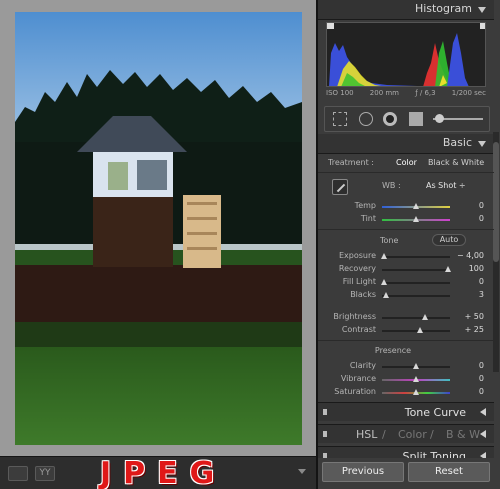 Image resolution: width=500 pixels, height=489 pixels. What do you see at coordinates (474, 316) in the screenshot?
I see `brightness-value: + 50` at bounding box center [474, 316].